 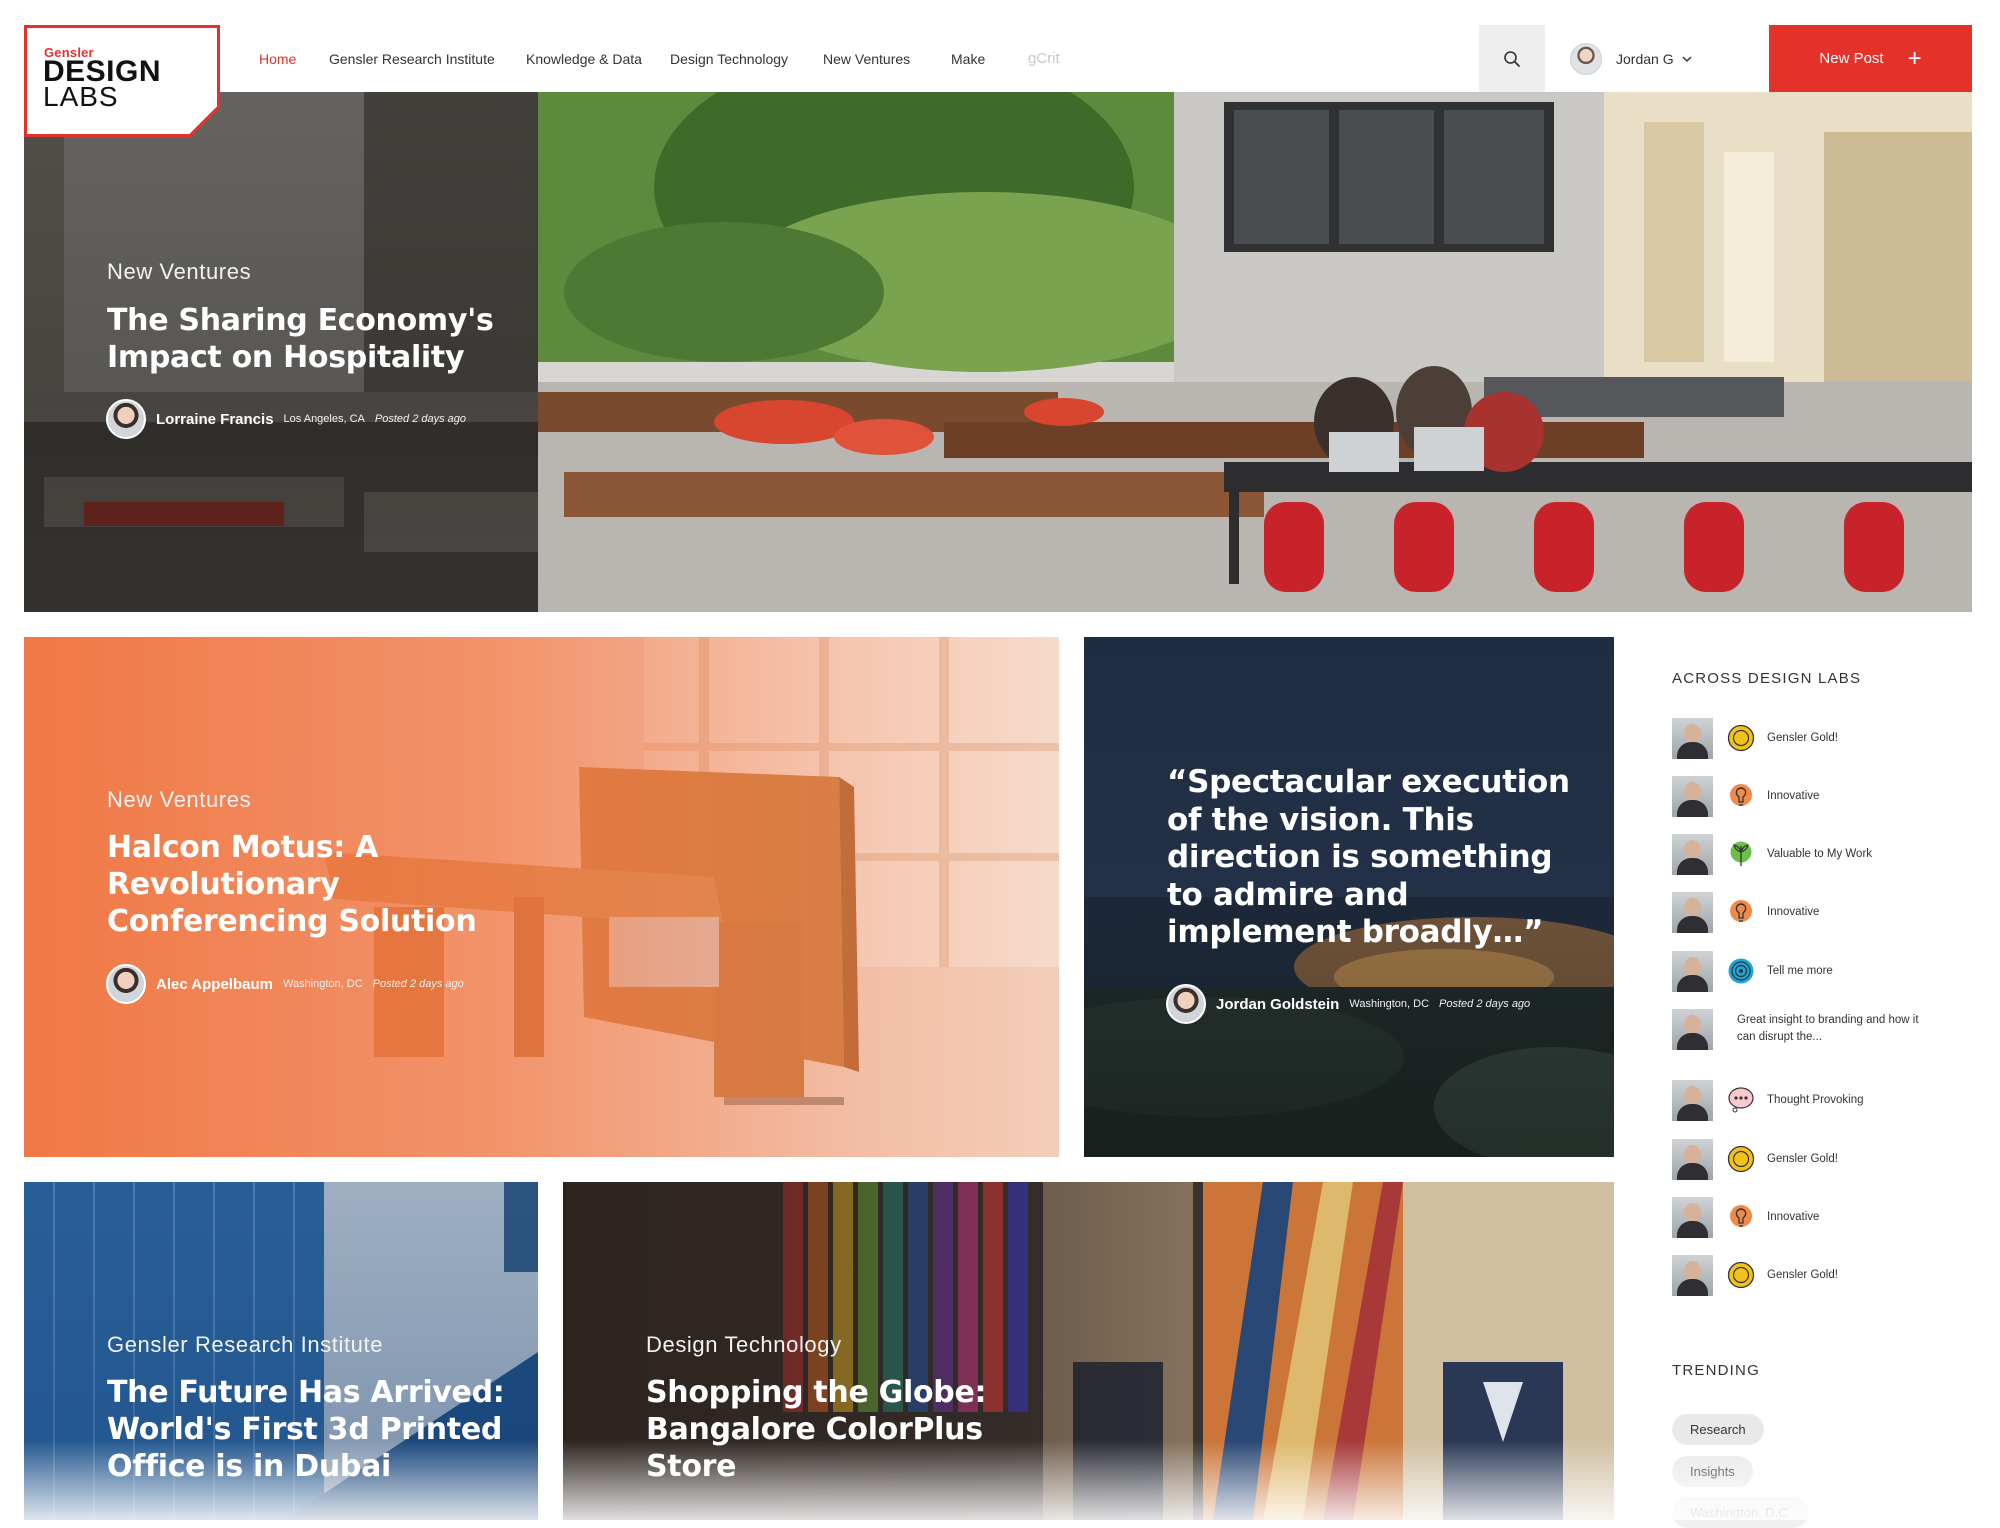 What do you see at coordinates (1741, 1100) in the screenshot?
I see `thought-bubble-icon` at bounding box center [1741, 1100].